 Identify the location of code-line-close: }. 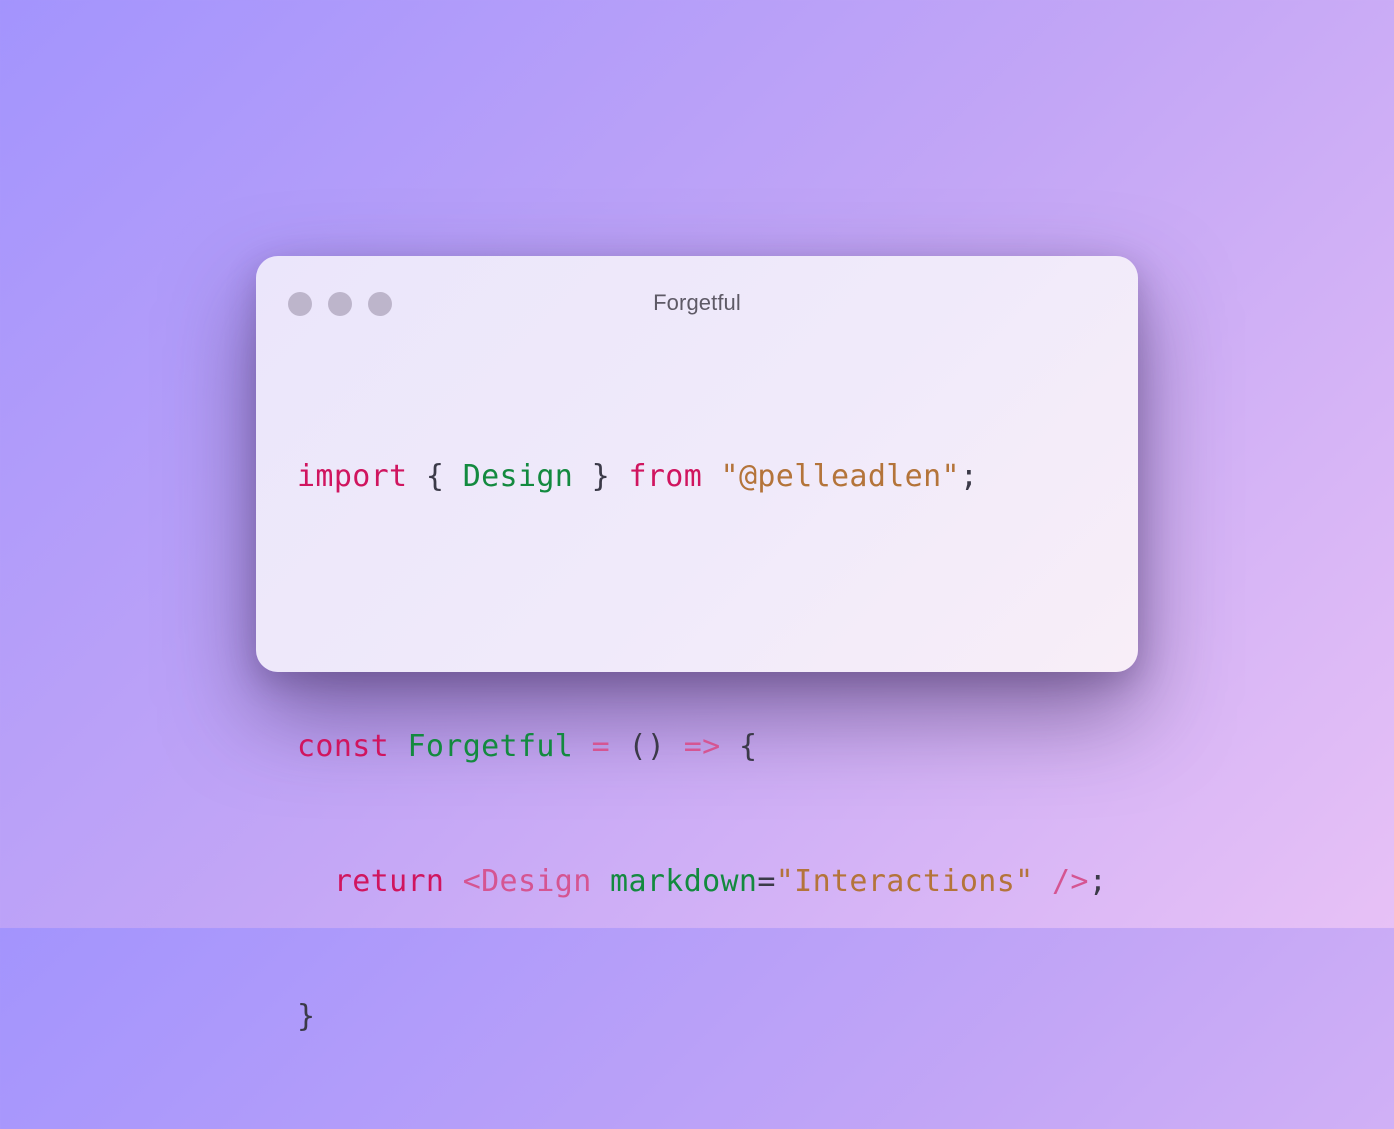
(702, 1016).